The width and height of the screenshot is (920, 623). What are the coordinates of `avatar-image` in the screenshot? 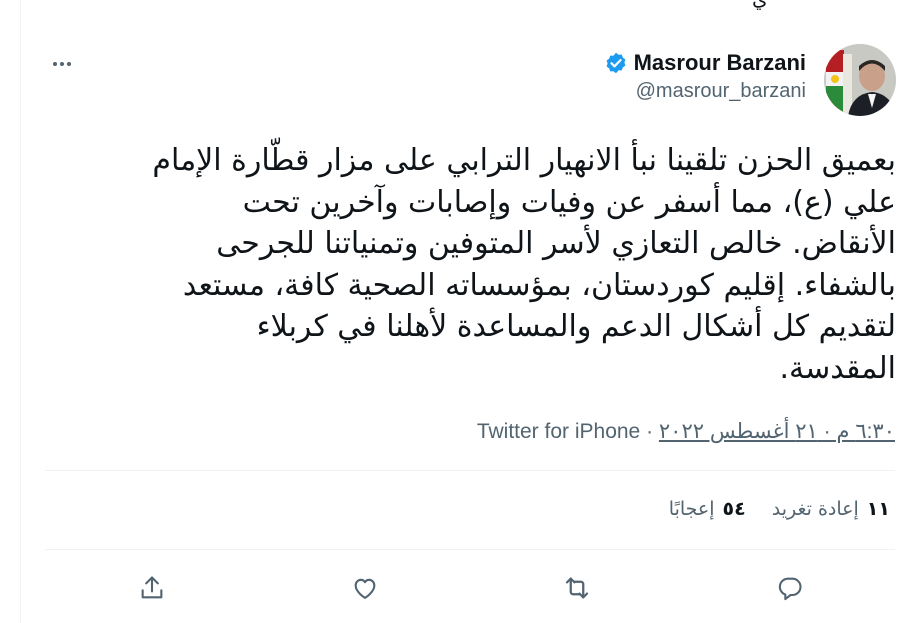 It's located at (860, 80).